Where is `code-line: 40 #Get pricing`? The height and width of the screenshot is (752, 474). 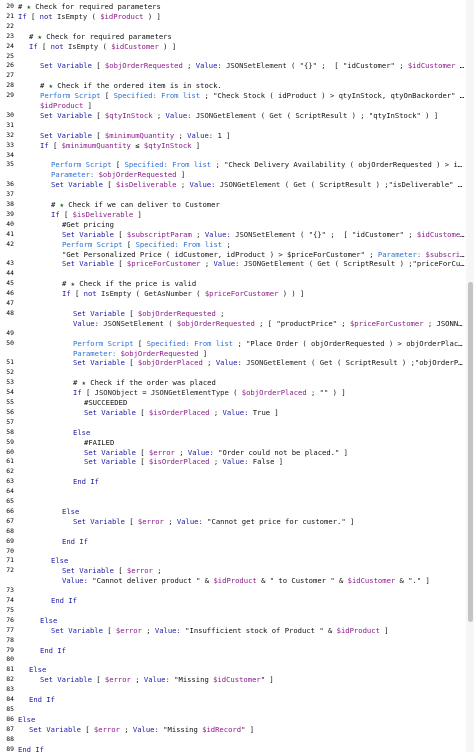 code-line: 40 #Get pricing is located at coordinates (233, 224).